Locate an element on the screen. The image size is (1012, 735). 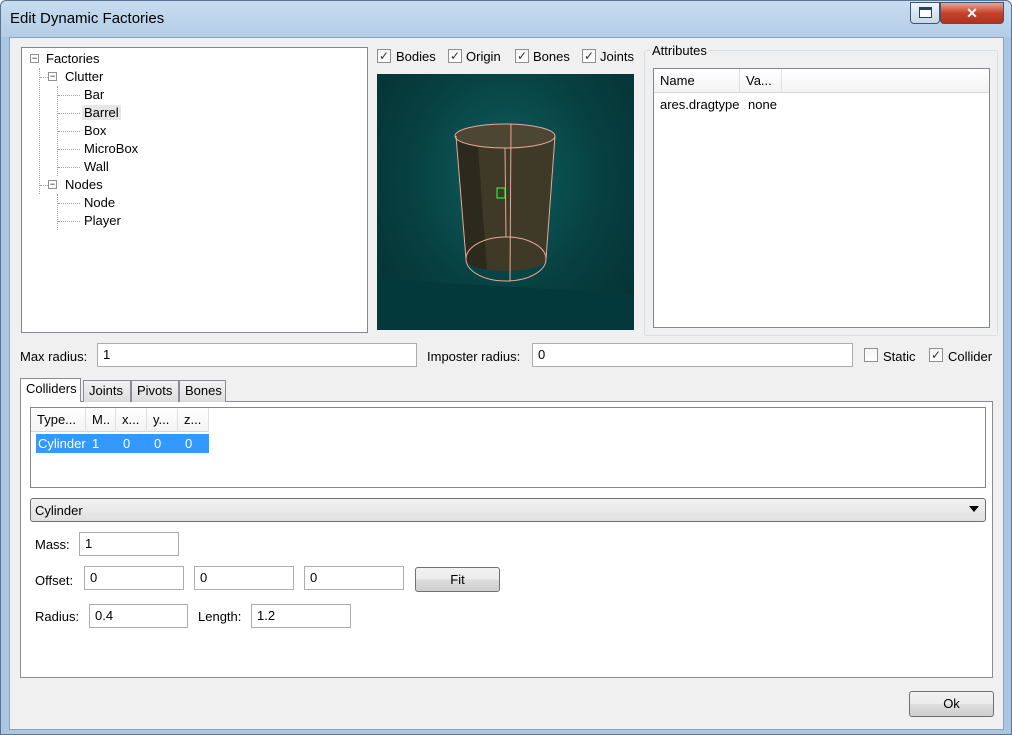
attribute-name-cell: ares.dragtype is located at coordinates (700, 105).